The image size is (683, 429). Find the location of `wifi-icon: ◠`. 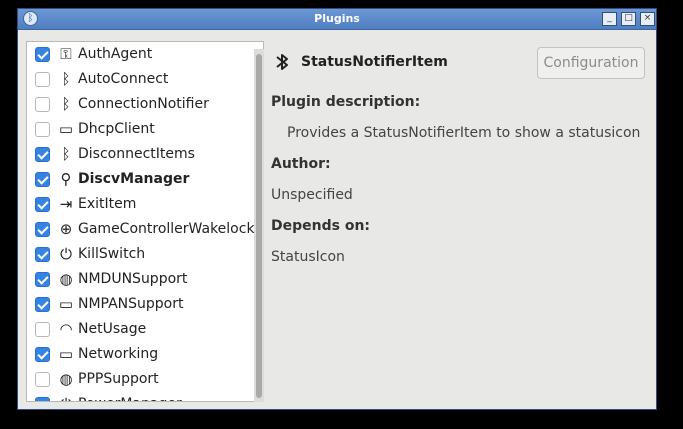

wifi-icon: ◠ is located at coordinates (66, 329).